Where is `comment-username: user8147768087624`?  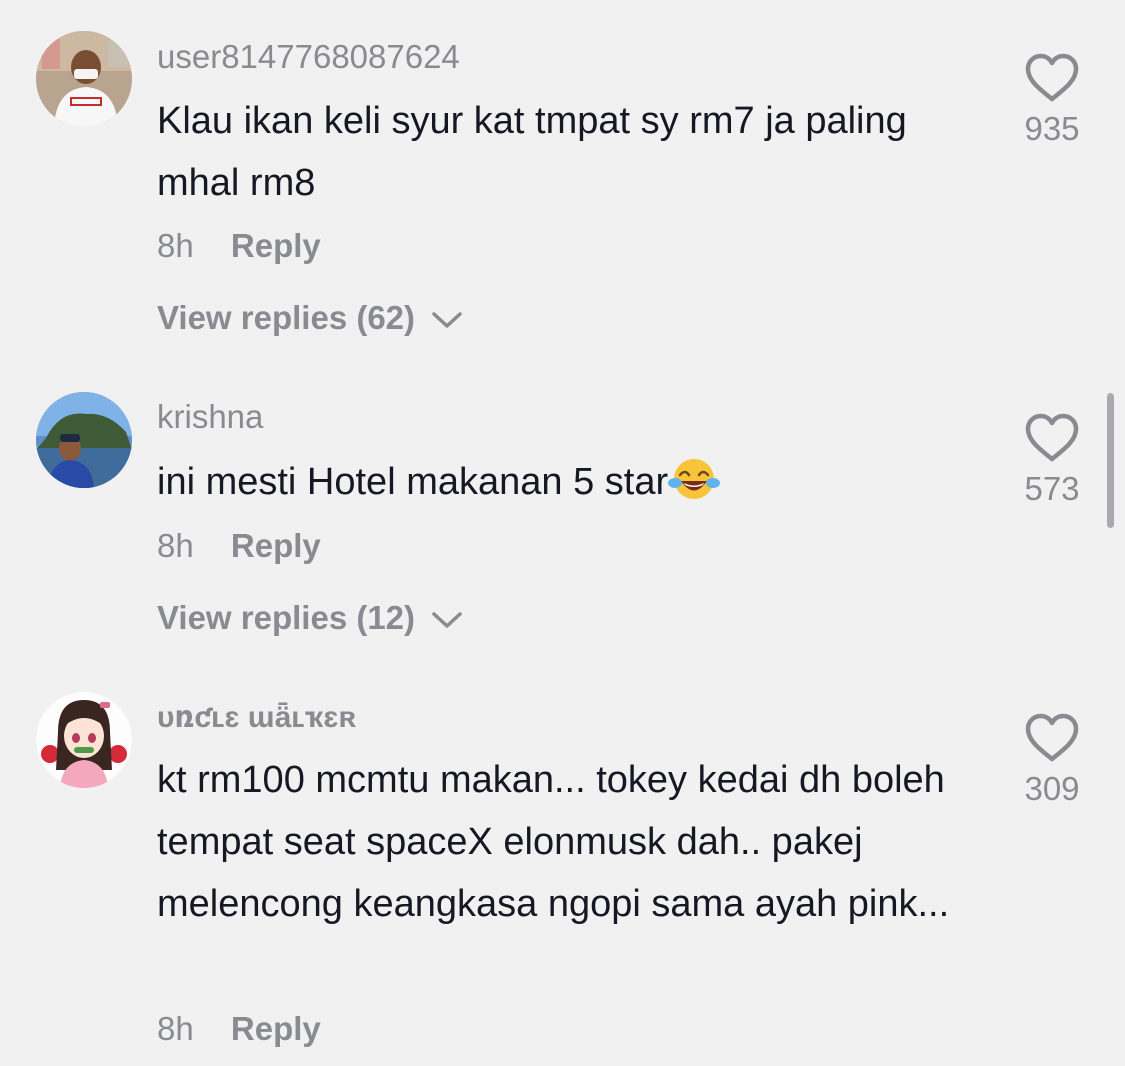 comment-username: user8147768087624 is located at coordinates (308, 57).